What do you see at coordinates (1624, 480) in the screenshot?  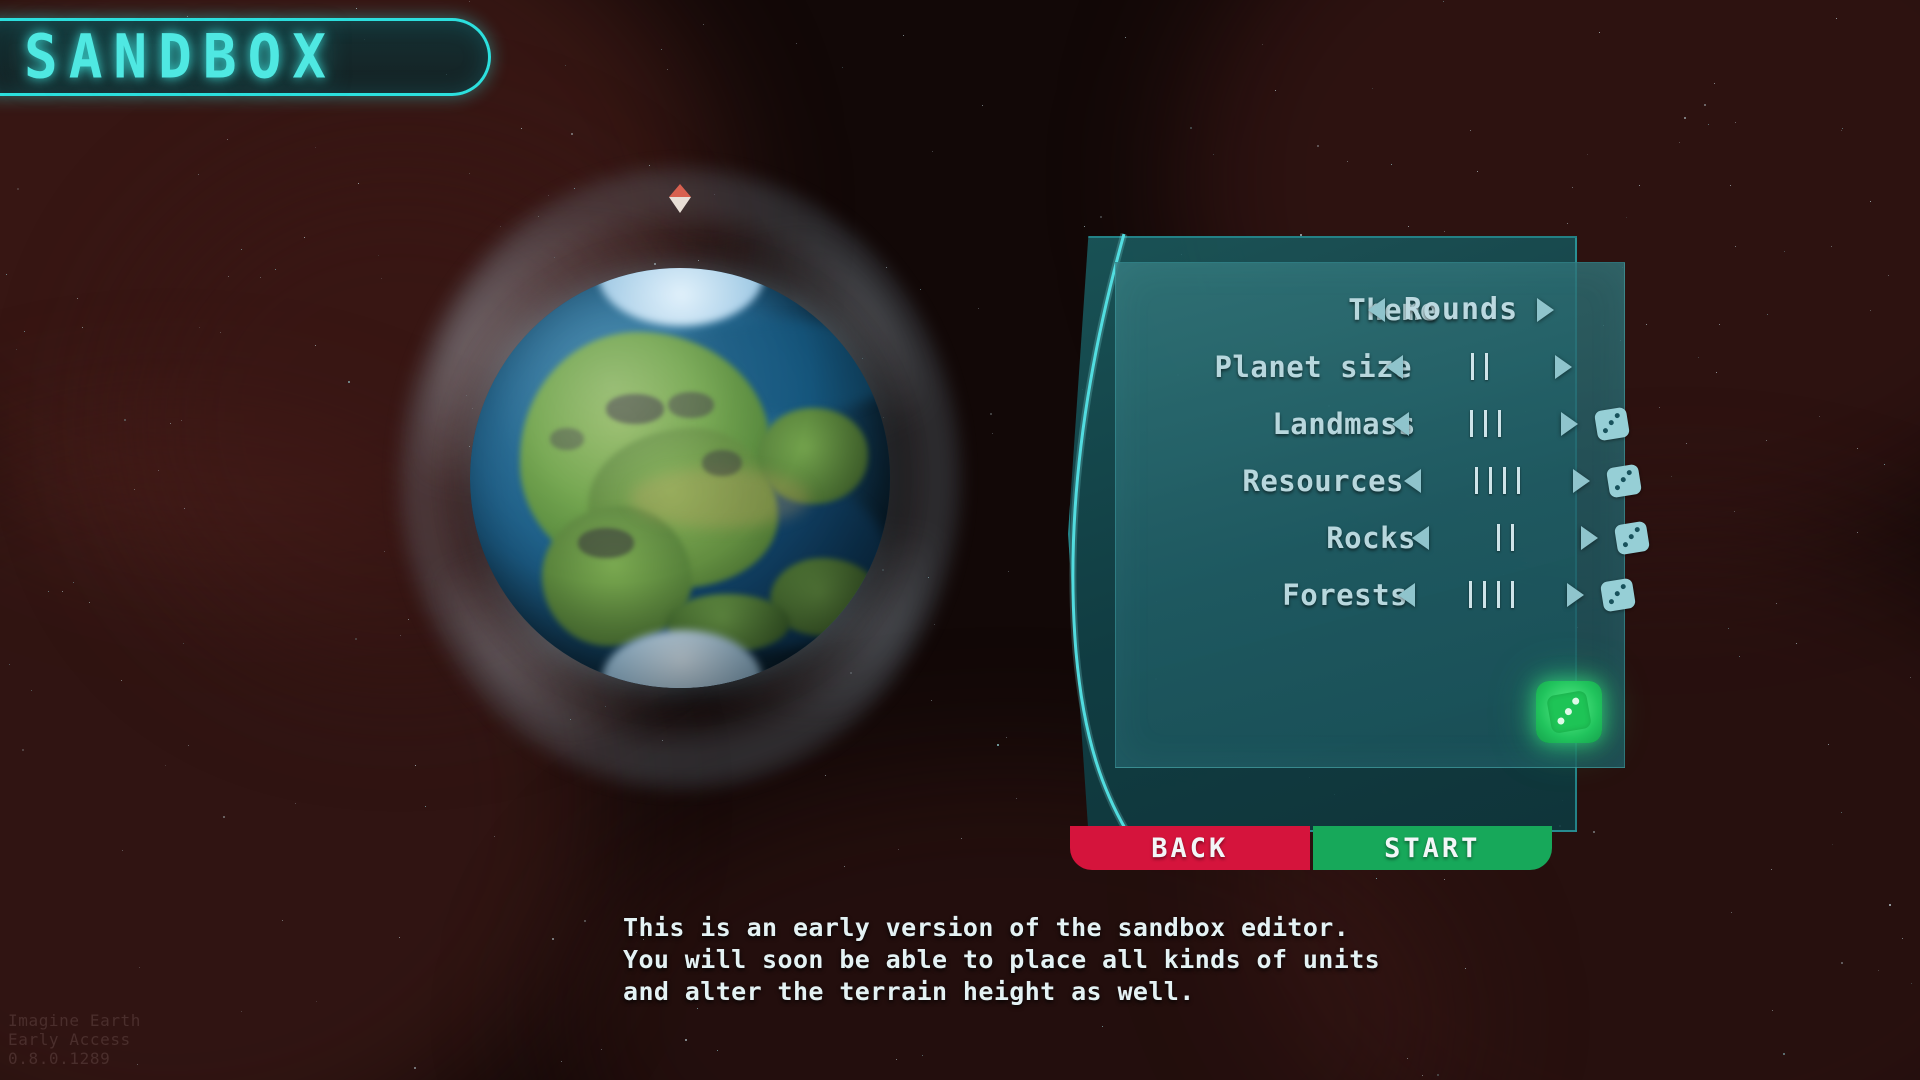 I see `randomize-resources-button` at bounding box center [1624, 480].